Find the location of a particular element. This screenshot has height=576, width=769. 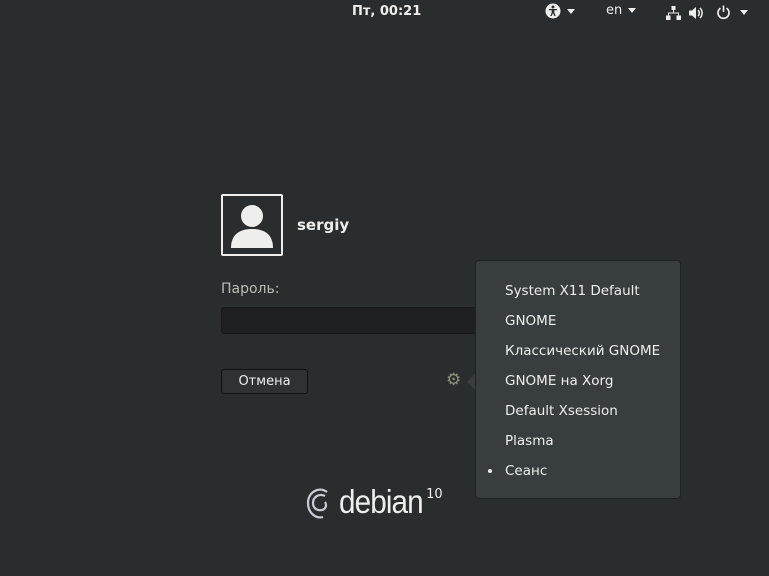

selected-dot-icon is located at coordinates (490, 471).